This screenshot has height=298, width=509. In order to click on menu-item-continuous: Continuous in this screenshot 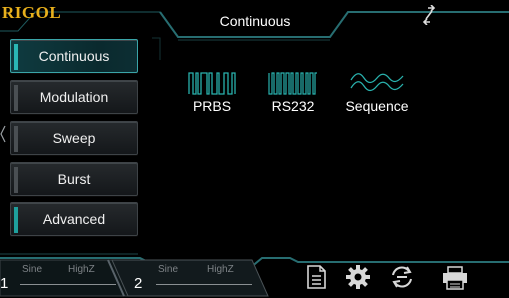, I will do `click(74, 56)`.